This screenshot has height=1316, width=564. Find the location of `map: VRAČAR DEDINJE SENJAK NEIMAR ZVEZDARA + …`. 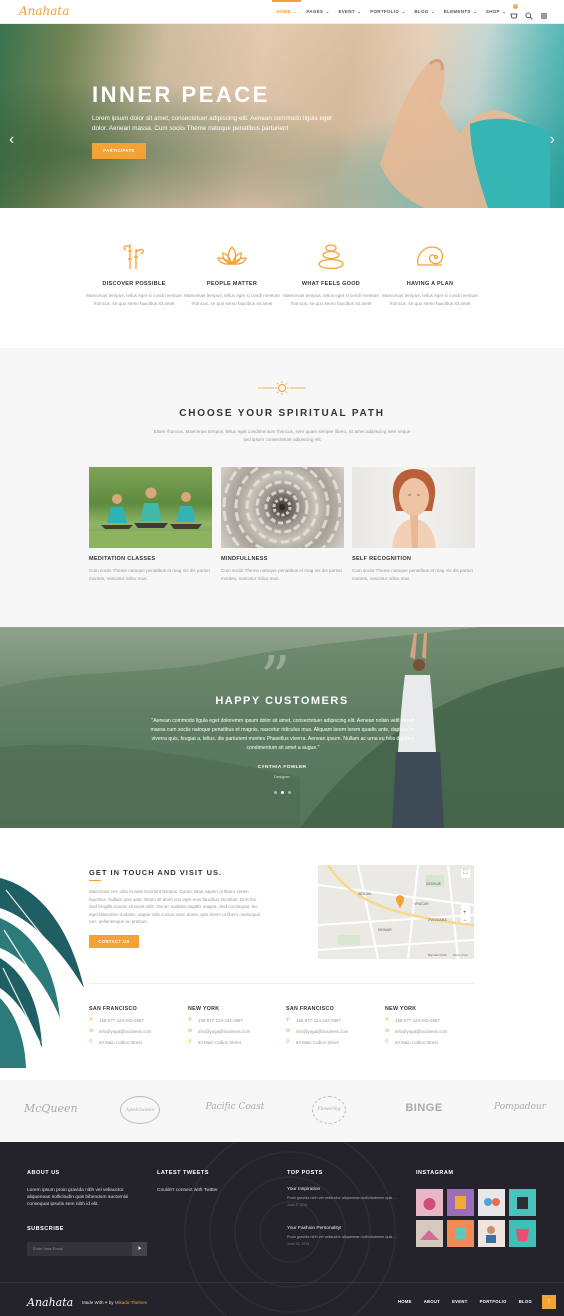

map: VRAČAR DEDINJE SENJAK NEIMAR ZVEZDARA + … is located at coordinates (396, 912).